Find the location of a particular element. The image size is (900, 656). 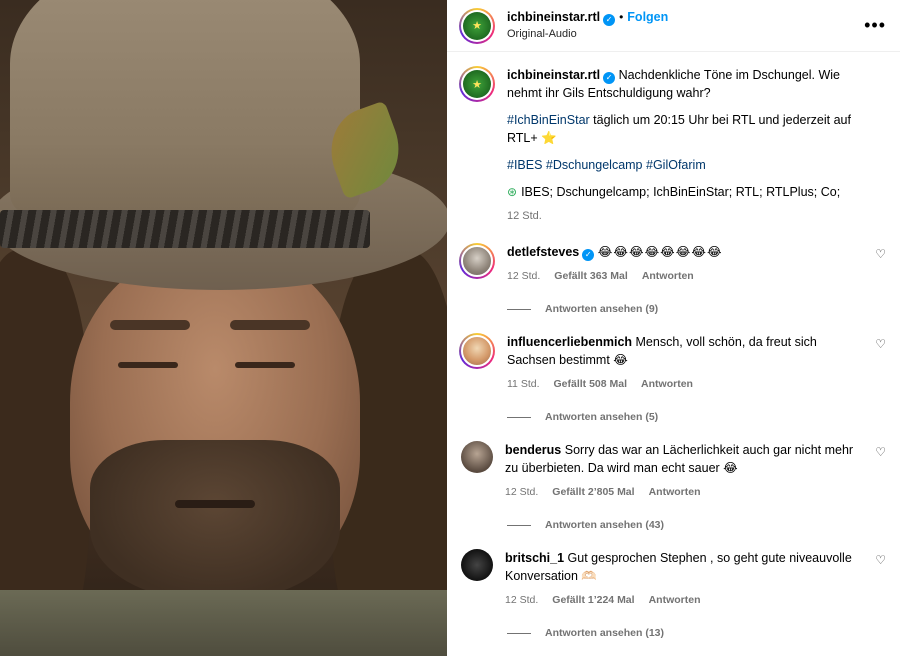

caption-time: 12 Std. is located at coordinates (686, 216).